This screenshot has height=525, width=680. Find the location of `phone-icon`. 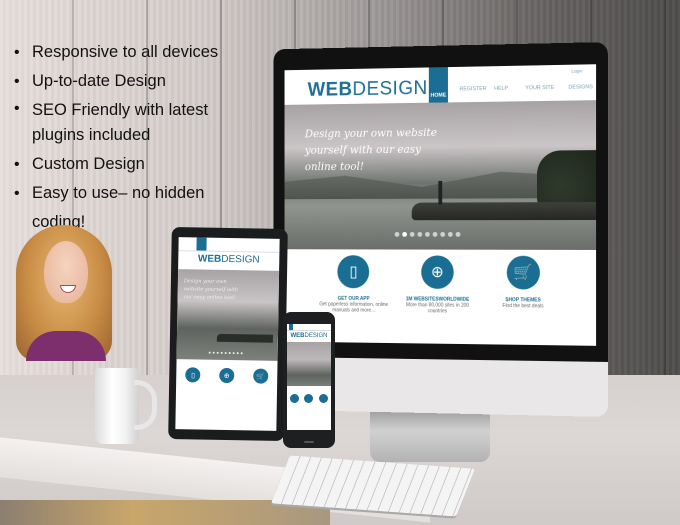

phone-icon is located at coordinates (294, 398).